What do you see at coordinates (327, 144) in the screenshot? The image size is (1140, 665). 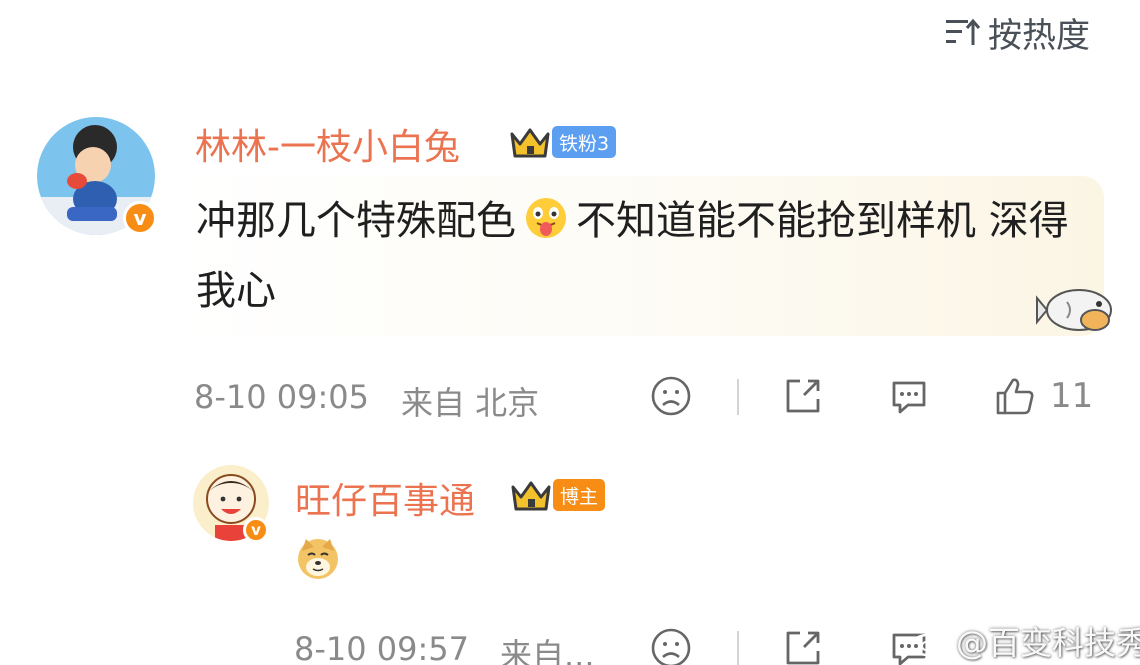 I see `comment-author: 林林-一枝小白兔` at bounding box center [327, 144].